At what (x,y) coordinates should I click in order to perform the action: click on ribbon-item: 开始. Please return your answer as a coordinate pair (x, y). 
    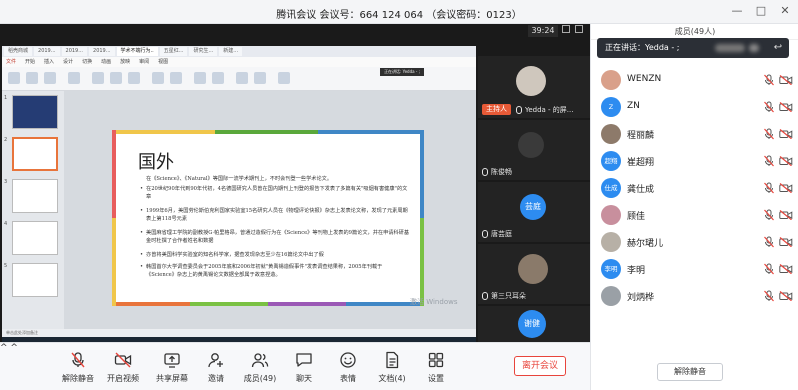
    Looking at the image, I should click on (30, 62).